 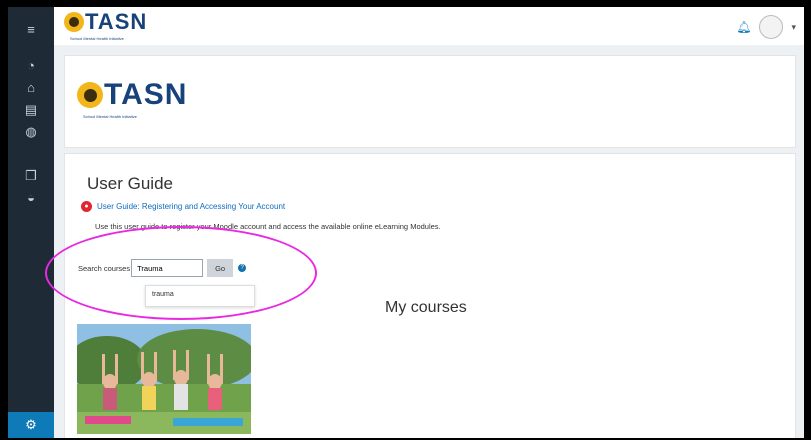 I want to click on menu-icon: ≡, so click(x=31, y=30).